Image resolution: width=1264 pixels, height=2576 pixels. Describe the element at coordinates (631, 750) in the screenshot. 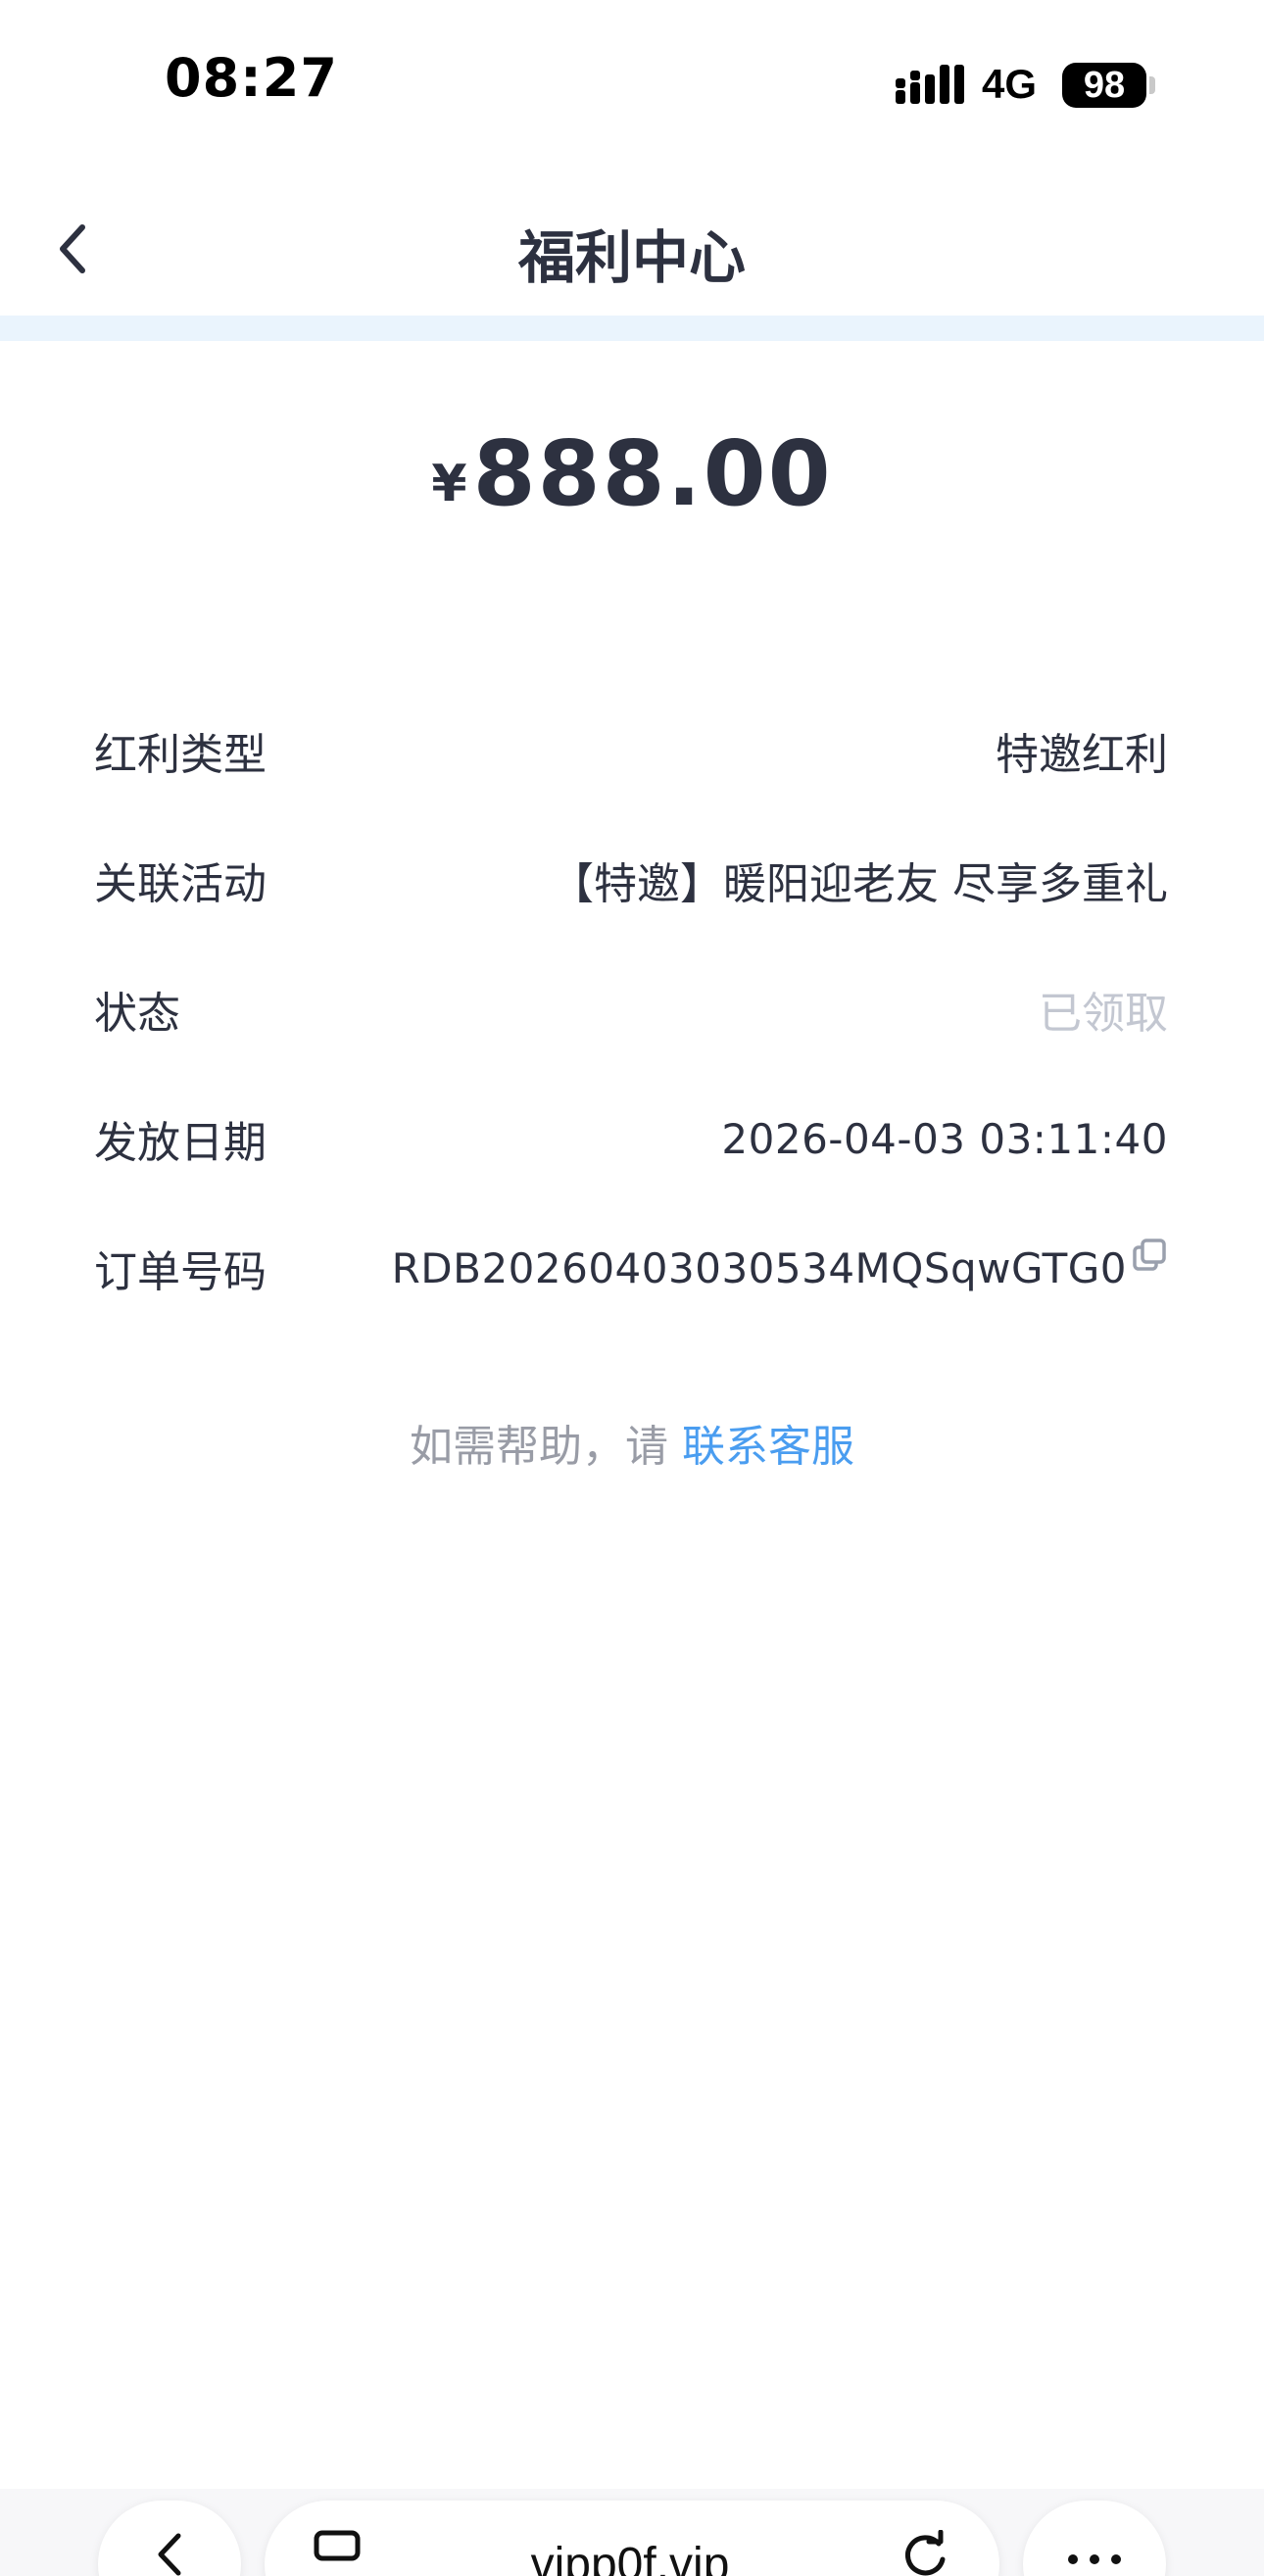

I see `detail-row-bonus-type: 红利类型 特邀红利` at that location.